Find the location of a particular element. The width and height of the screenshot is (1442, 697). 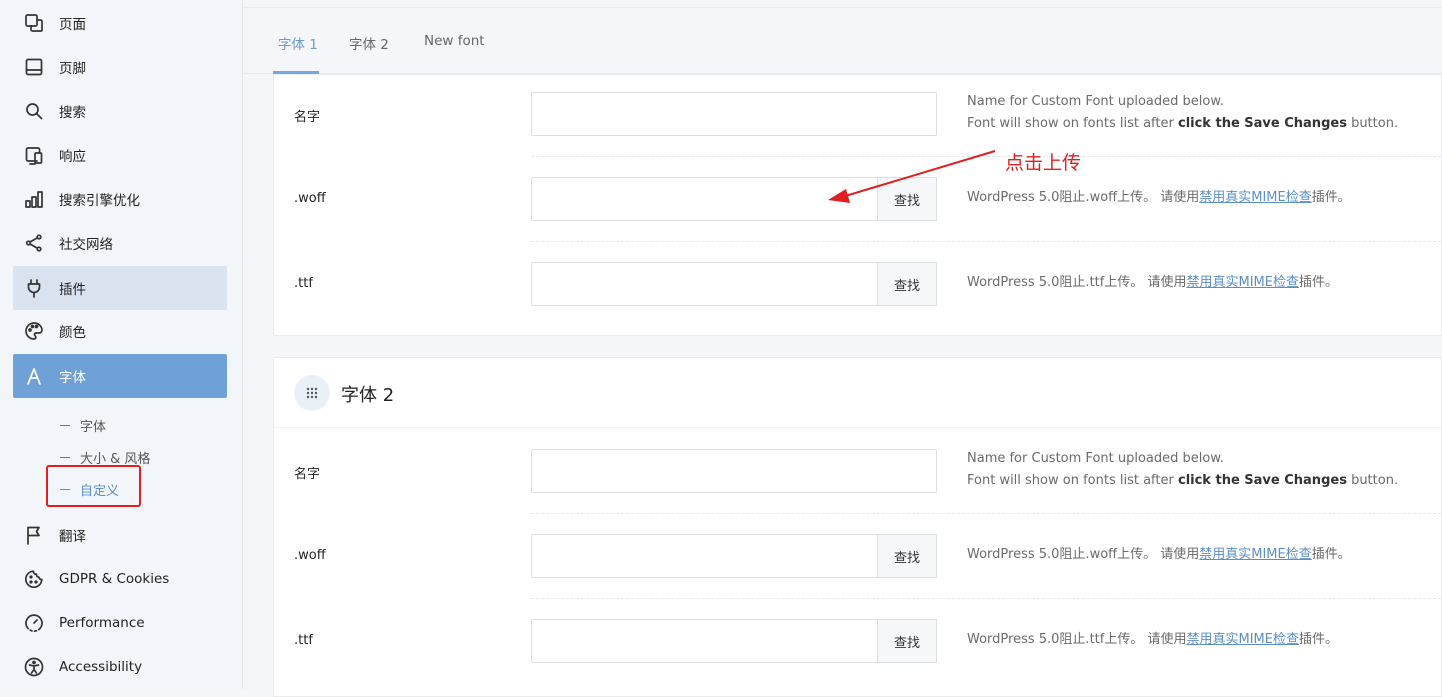

font2-ttf-browse-button: 查找 is located at coordinates (907, 641).